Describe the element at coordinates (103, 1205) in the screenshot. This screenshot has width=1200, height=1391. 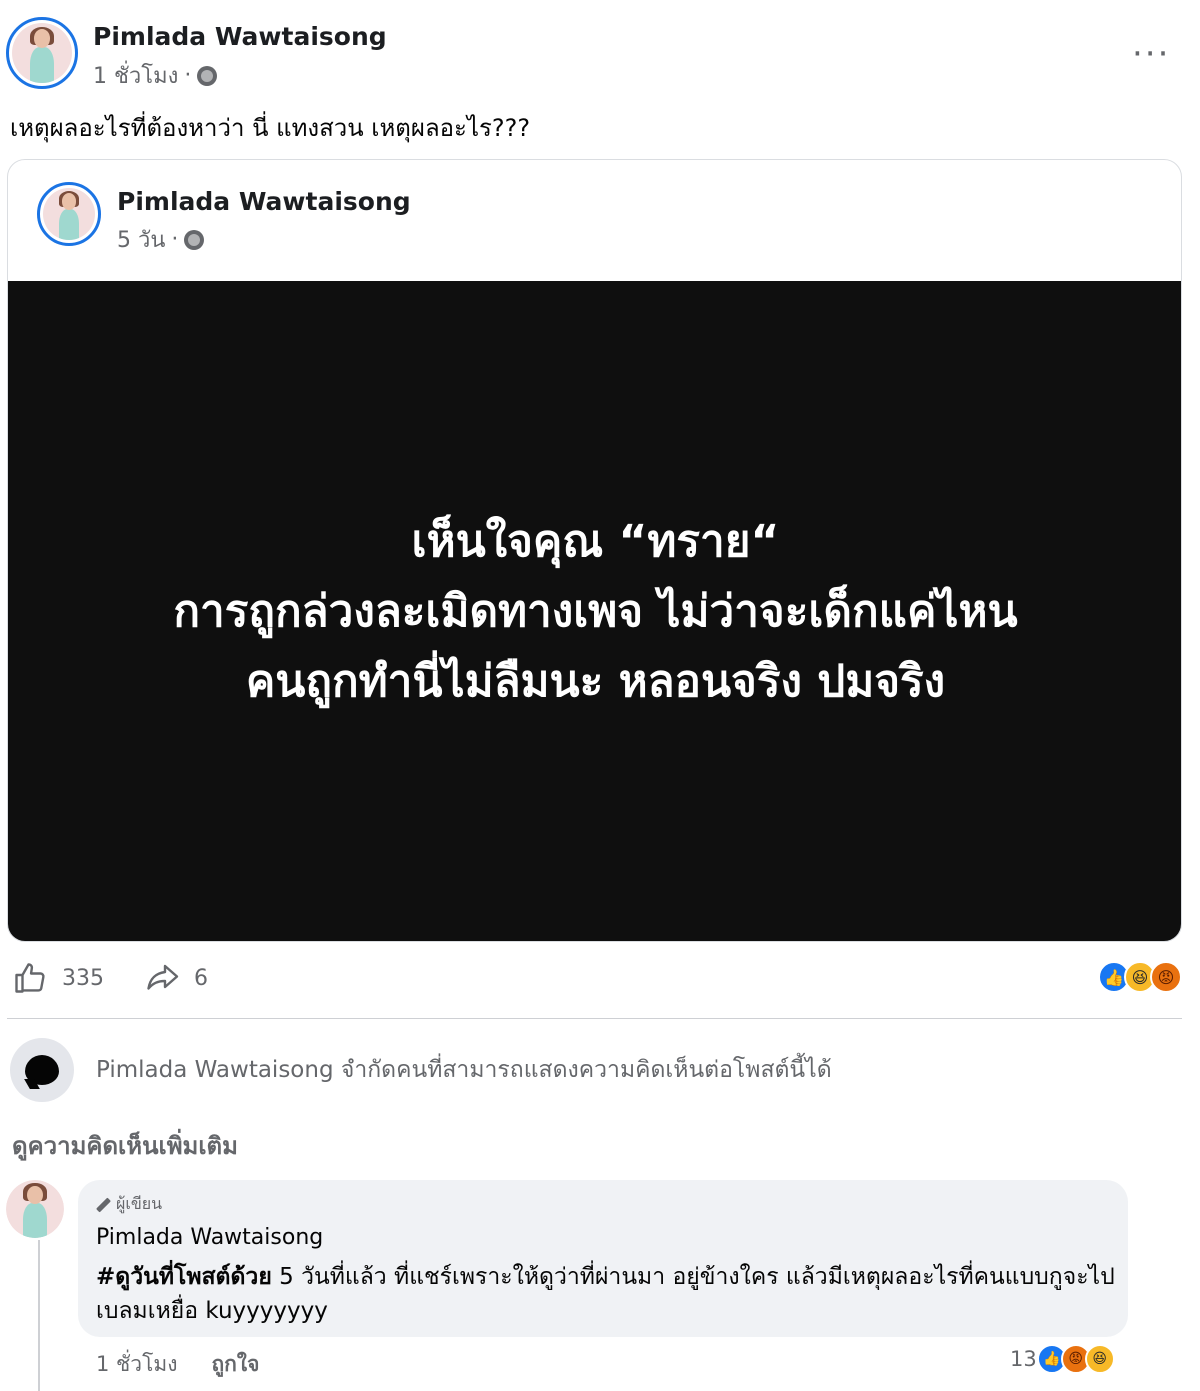
I see `pencil-icon` at that location.